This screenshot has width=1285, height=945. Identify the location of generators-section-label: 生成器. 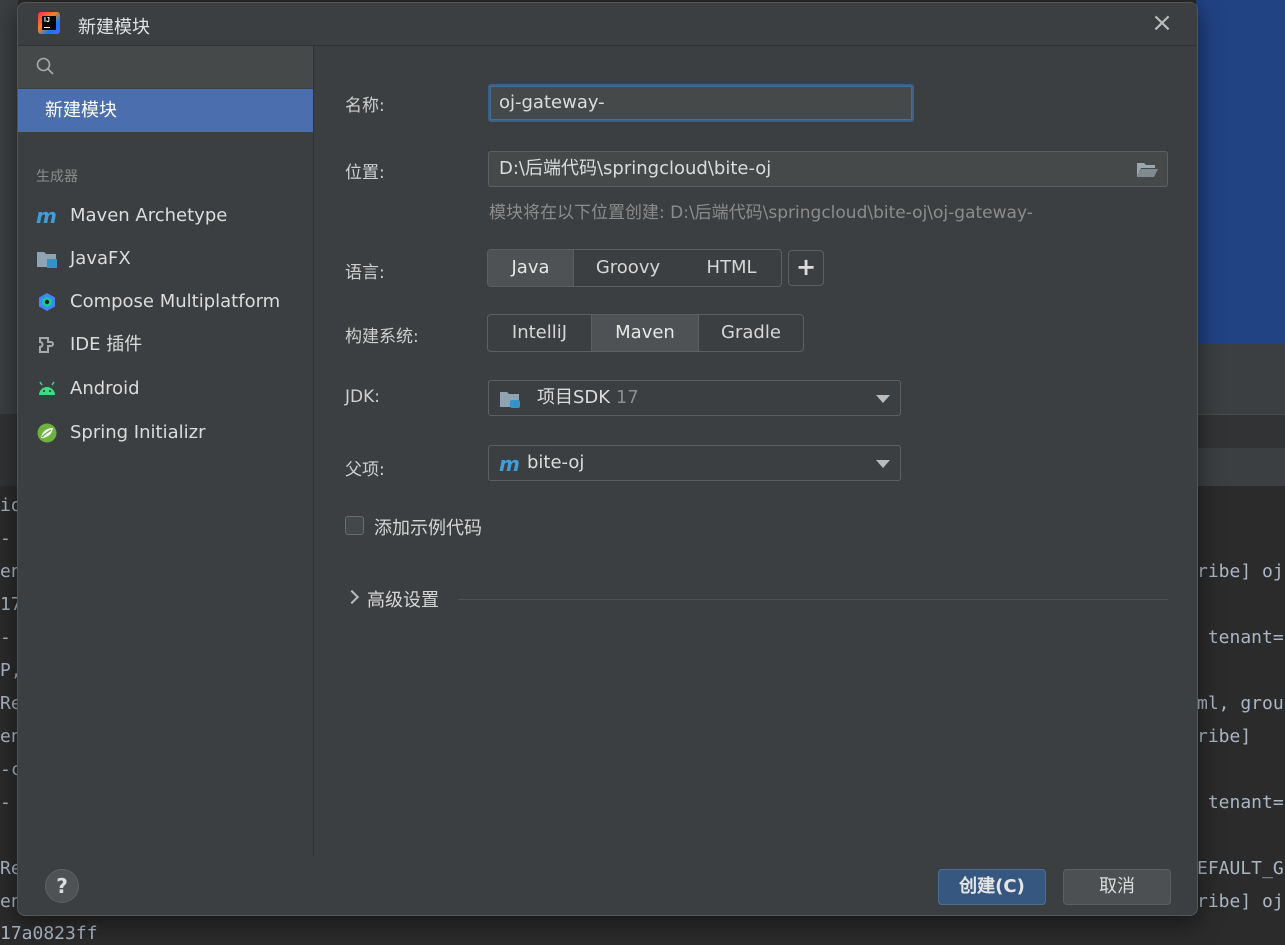
(57, 177).